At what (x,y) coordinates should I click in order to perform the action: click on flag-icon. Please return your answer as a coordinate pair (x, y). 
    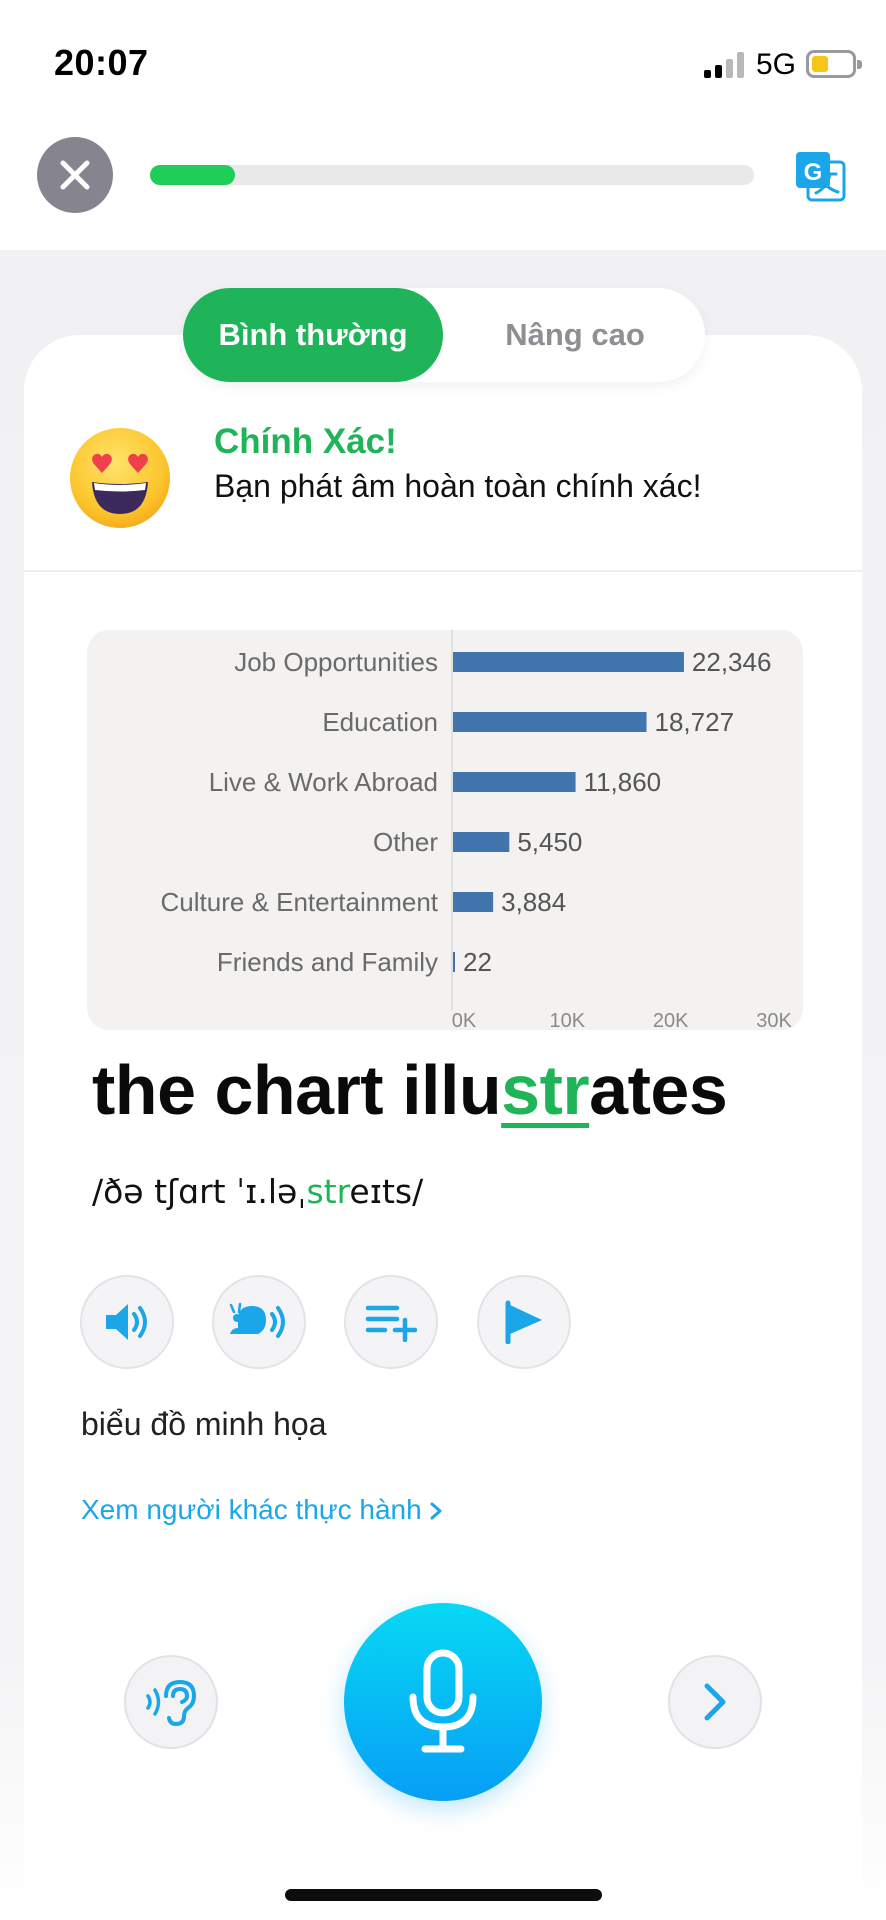
    Looking at the image, I should click on (523, 1322).